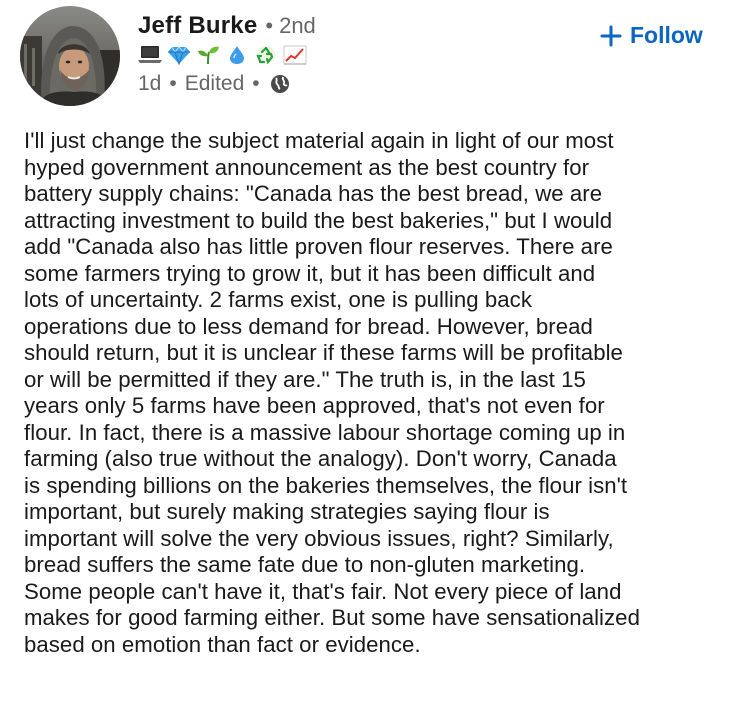 The image size is (750, 727). I want to click on plus-icon, so click(611, 36).